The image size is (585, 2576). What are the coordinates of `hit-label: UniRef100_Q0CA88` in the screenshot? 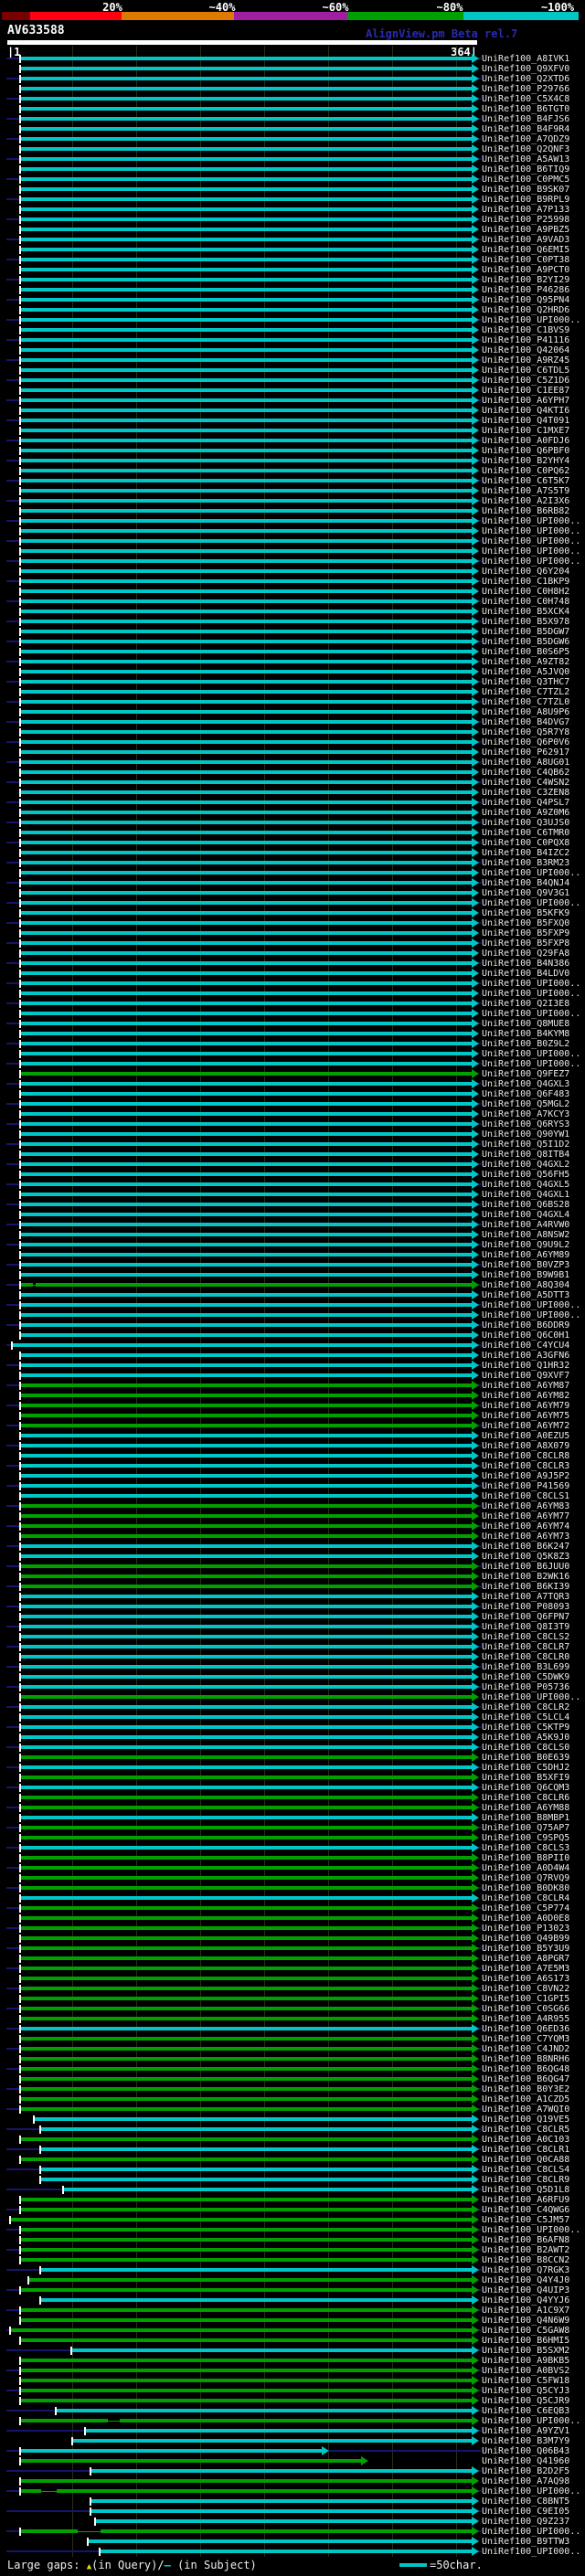 It's located at (525, 2160).